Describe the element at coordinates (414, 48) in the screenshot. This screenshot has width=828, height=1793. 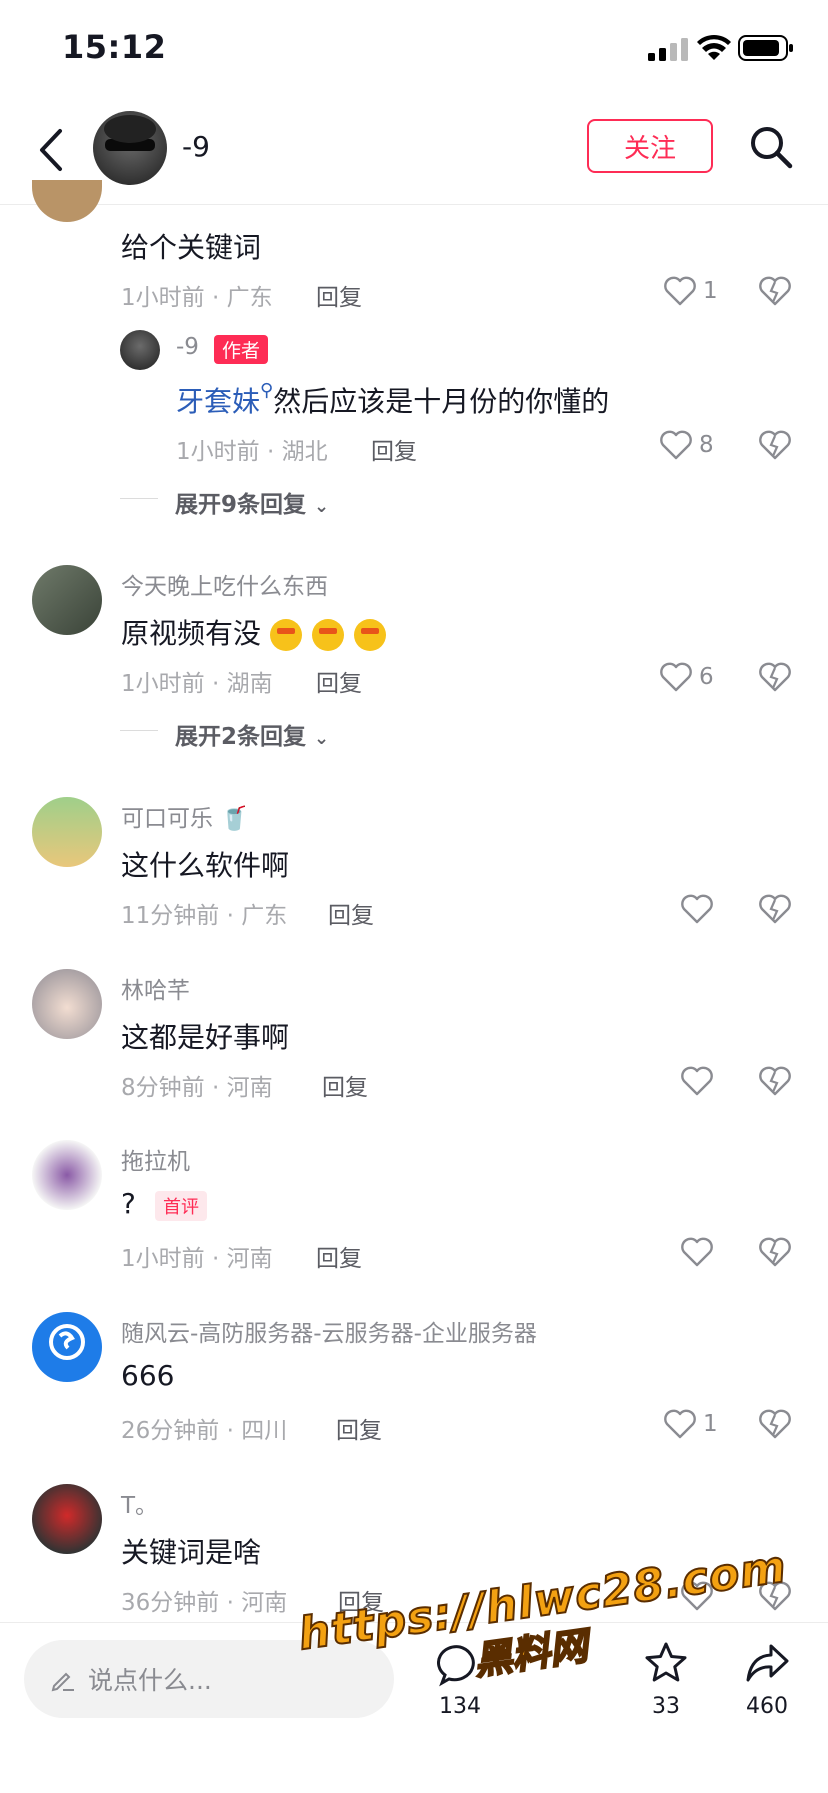
I see `status-bar: 15:12` at that location.